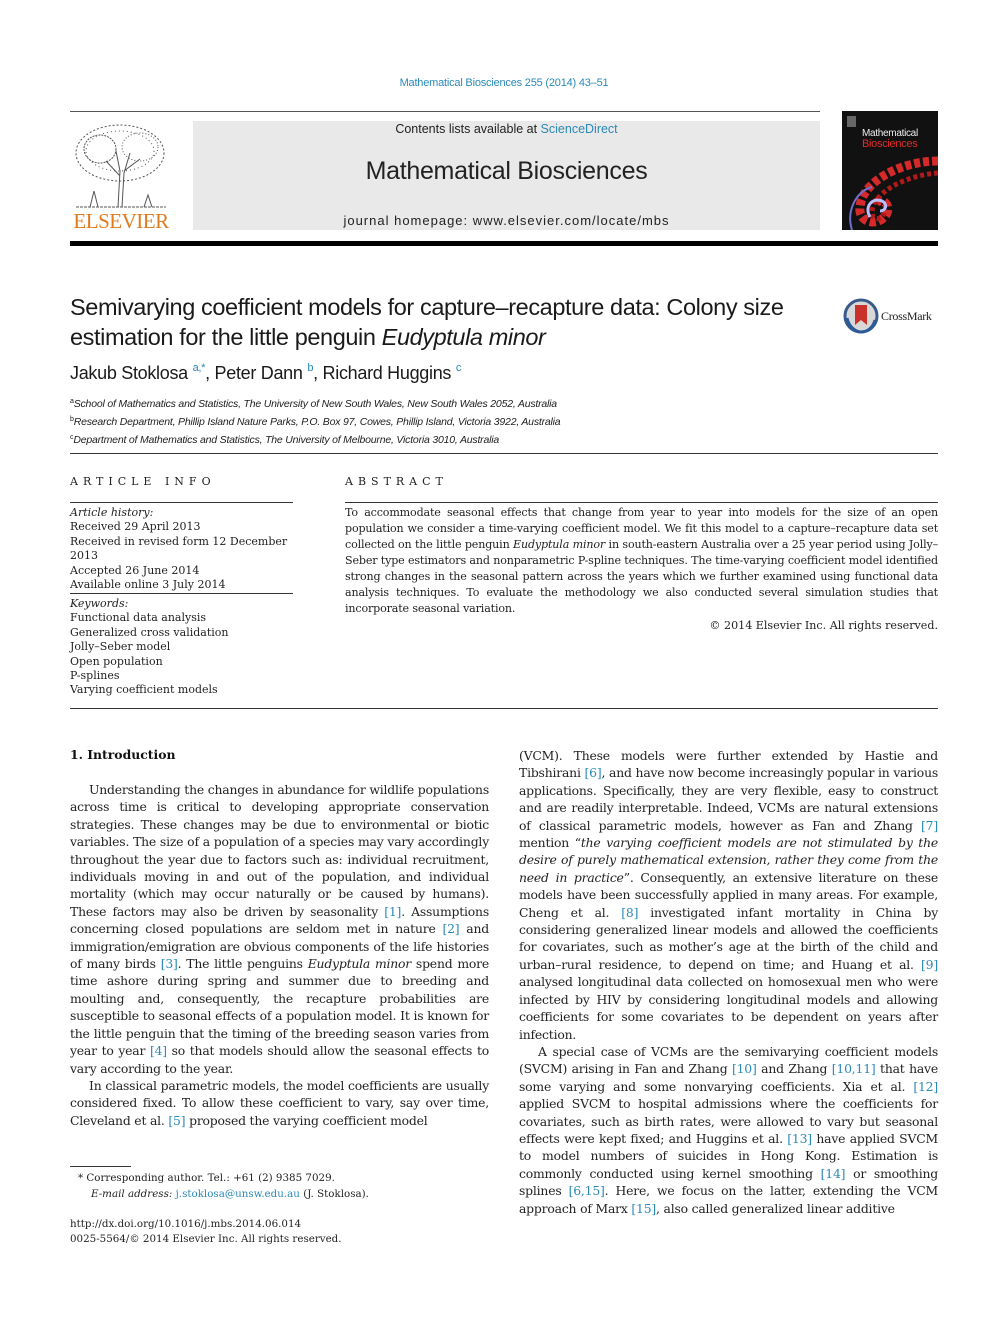 This screenshot has width=992, height=1323. Describe the element at coordinates (176, 1120) in the screenshot. I see `citation-link: [5]` at that location.